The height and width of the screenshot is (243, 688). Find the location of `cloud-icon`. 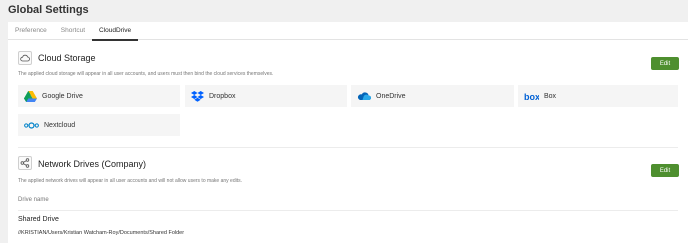

cloud-icon is located at coordinates (25, 58).